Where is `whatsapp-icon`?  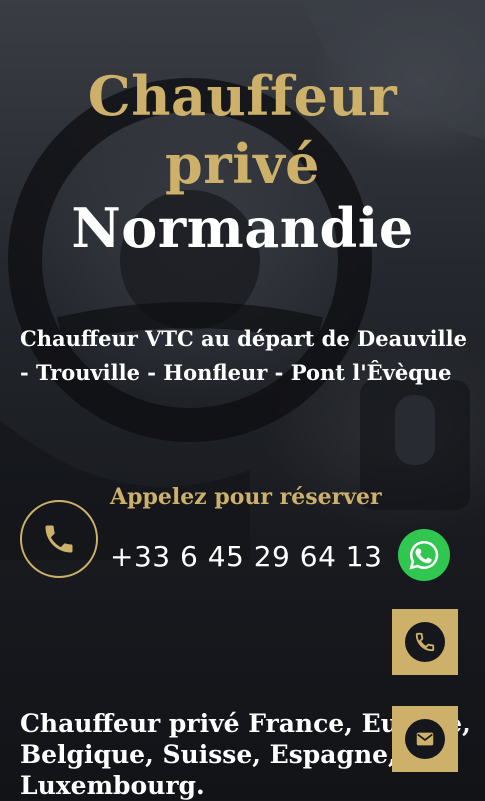
whatsapp-icon is located at coordinates (424, 555).